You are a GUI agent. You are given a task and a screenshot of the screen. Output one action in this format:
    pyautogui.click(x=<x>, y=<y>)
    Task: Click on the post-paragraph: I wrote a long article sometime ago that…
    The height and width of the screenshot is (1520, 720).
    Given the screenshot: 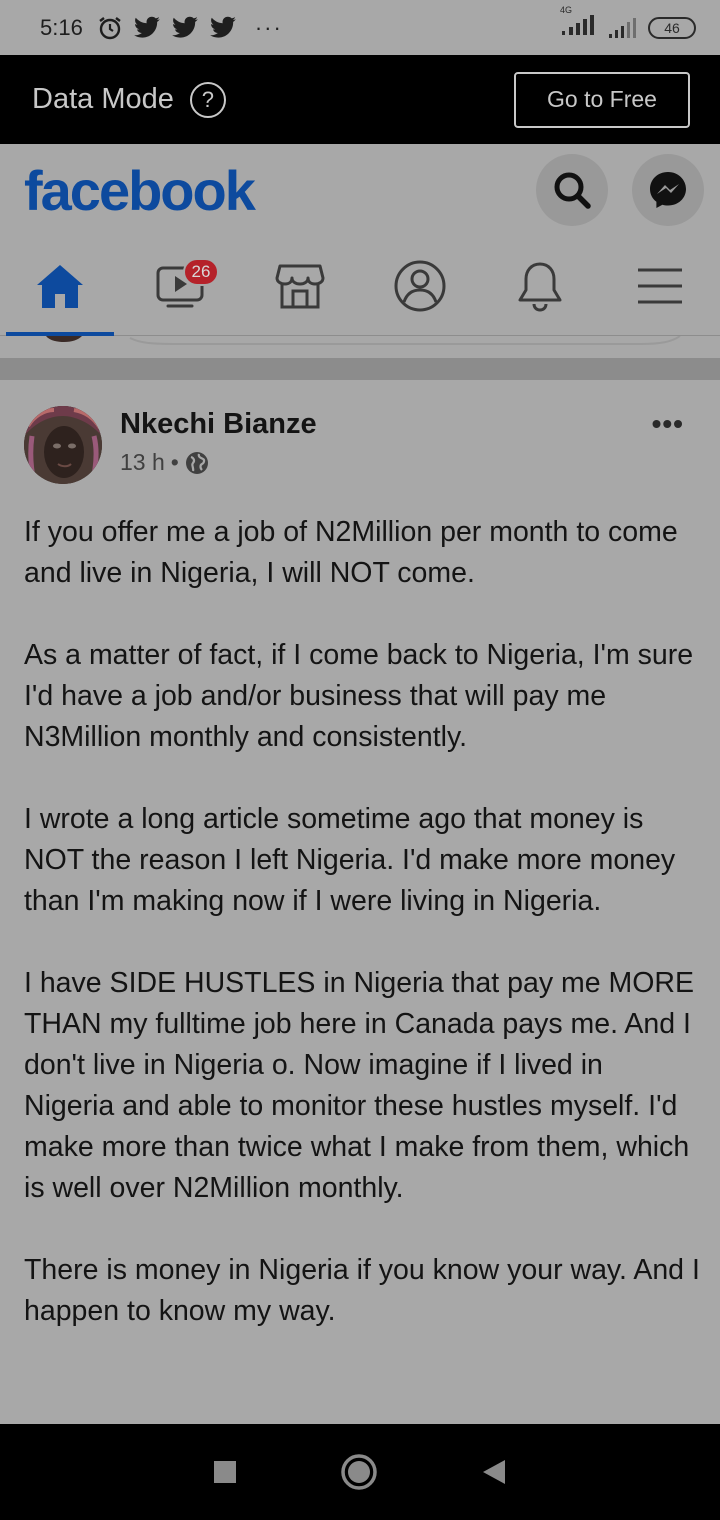 What is the action you would take?
    pyautogui.click(x=350, y=860)
    